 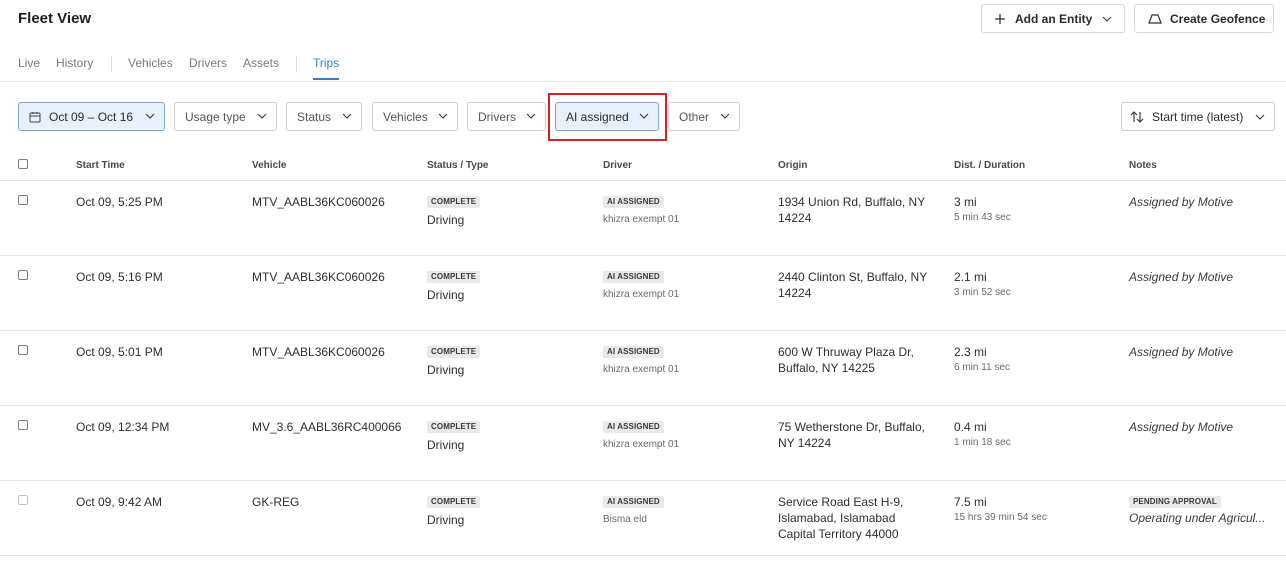 What do you see at coordinates (100, 165) in the screenshot?
I see `column-header-start-time: Start Time` at bounding box center [100, 165].